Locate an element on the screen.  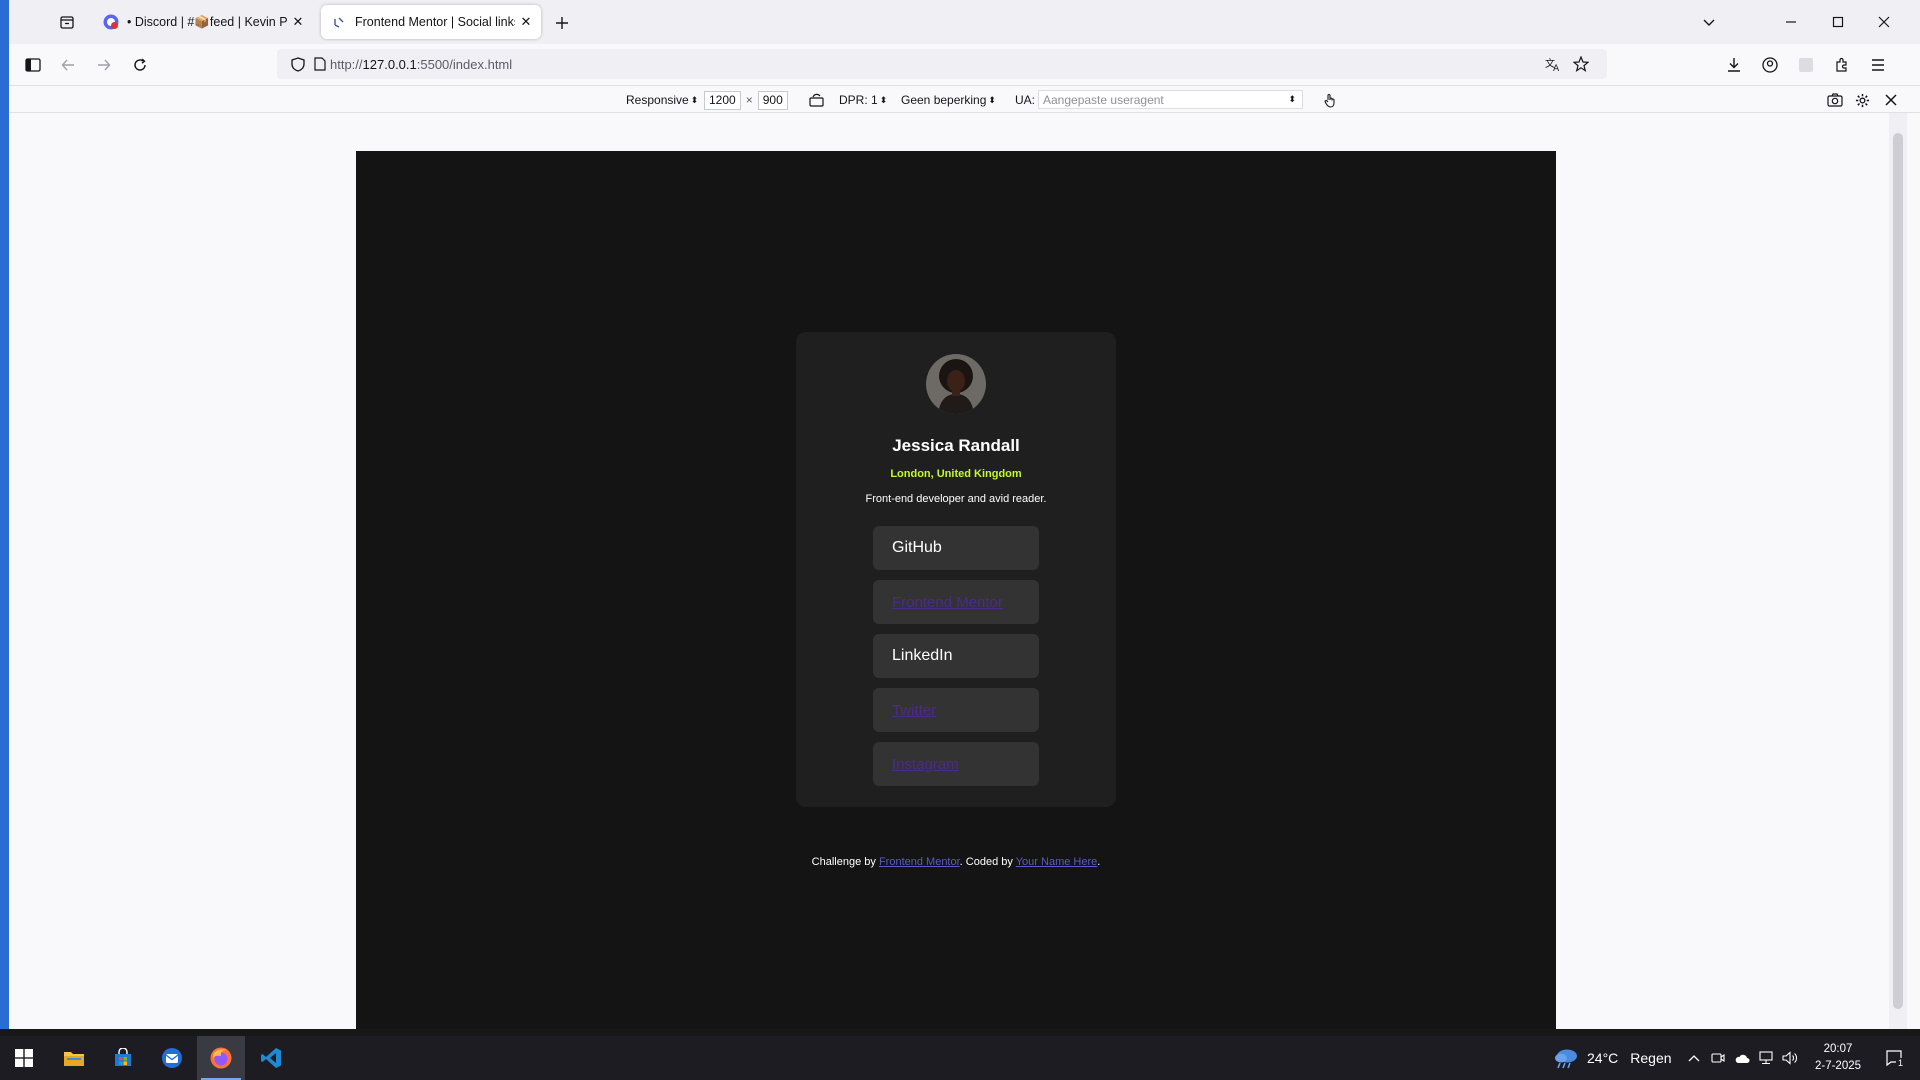
close-window-button is located at coordinates (1884, 22).